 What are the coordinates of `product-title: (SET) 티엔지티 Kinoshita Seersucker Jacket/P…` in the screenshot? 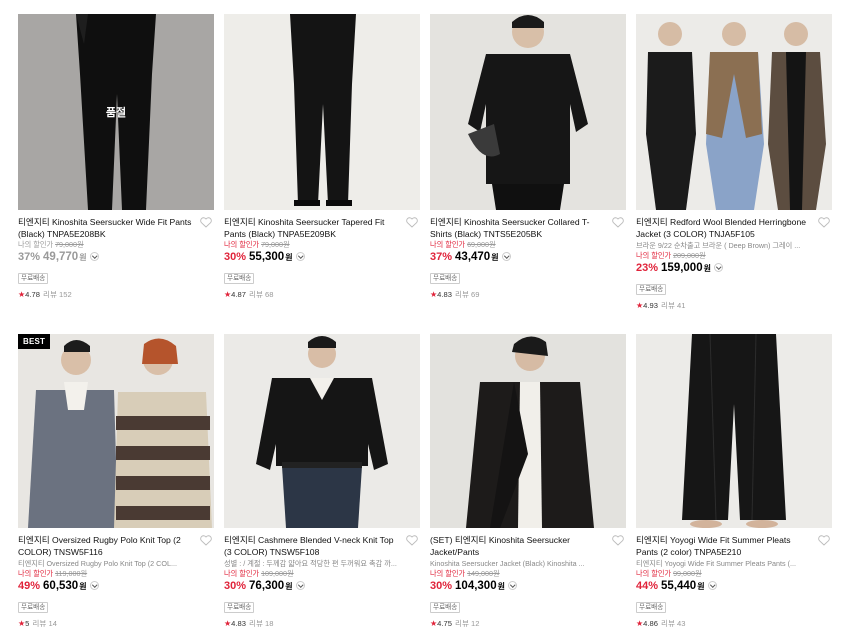 It's located at (518, 546).